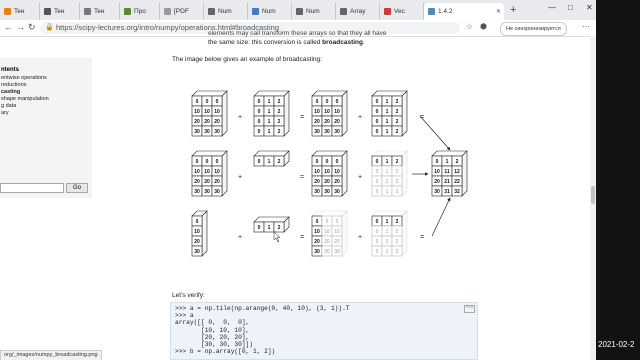 The image size is (640, 360). Describe the element at coordinates (457, 162) in the screenshot. I see `result-array-value: 2` at that location.